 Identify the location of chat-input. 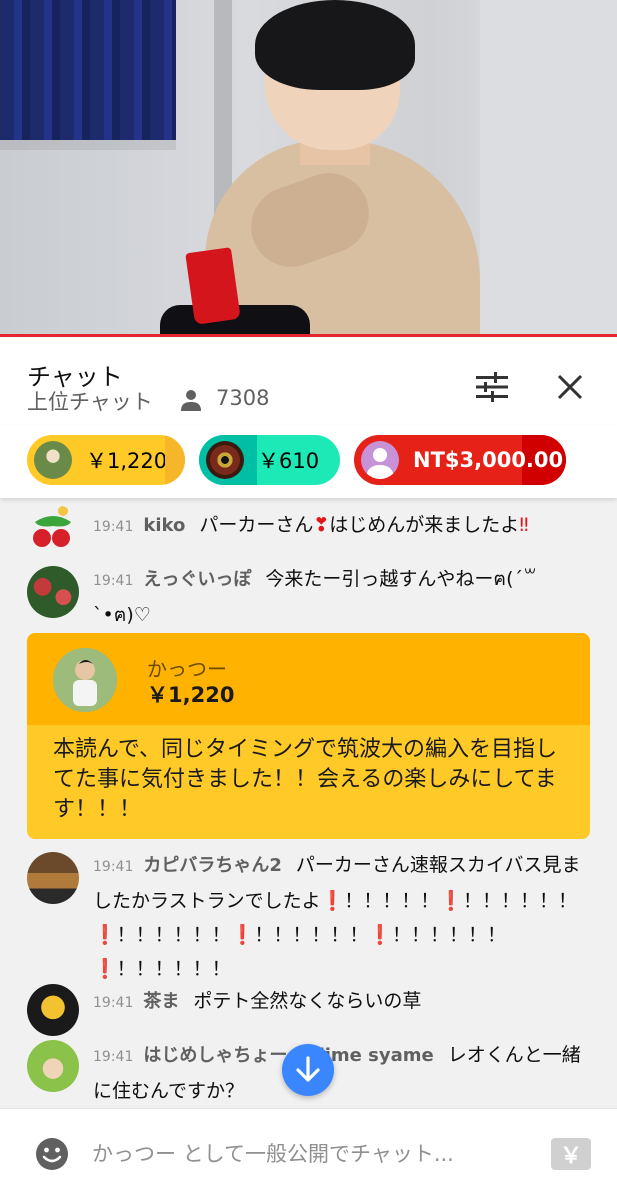
(312, 1154).